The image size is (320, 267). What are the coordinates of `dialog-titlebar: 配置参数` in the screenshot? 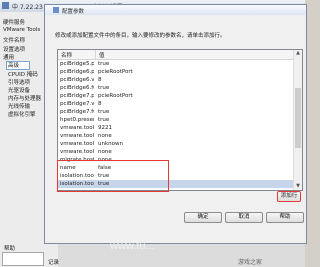 It's located at (175, 10).